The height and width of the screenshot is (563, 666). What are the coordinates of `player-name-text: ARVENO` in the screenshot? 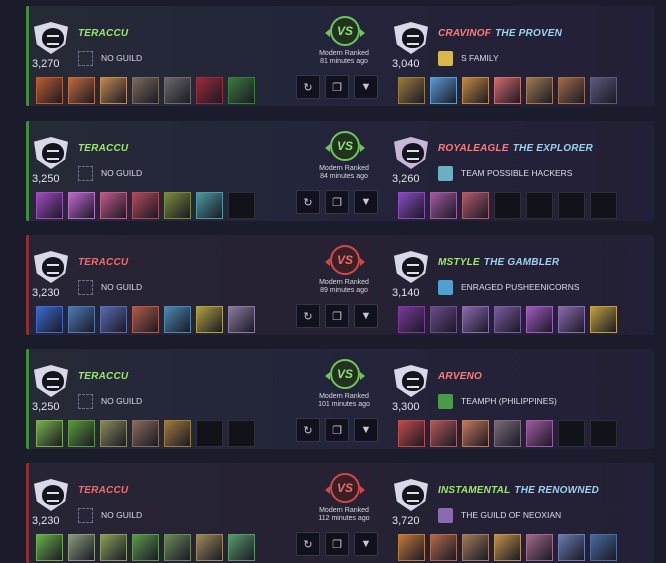 It's located at (460, 376).